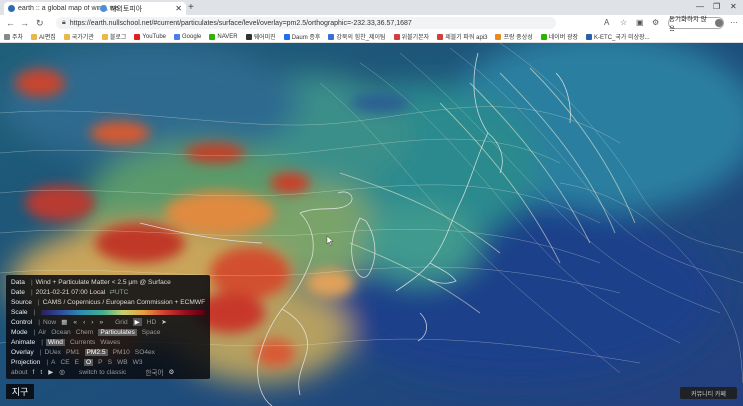 The width and height of the screenshot is (743, 406). Describe the element at coordinates (82, 38) in the screenshot. I see `bookmark-label: 국가기관` at that location.